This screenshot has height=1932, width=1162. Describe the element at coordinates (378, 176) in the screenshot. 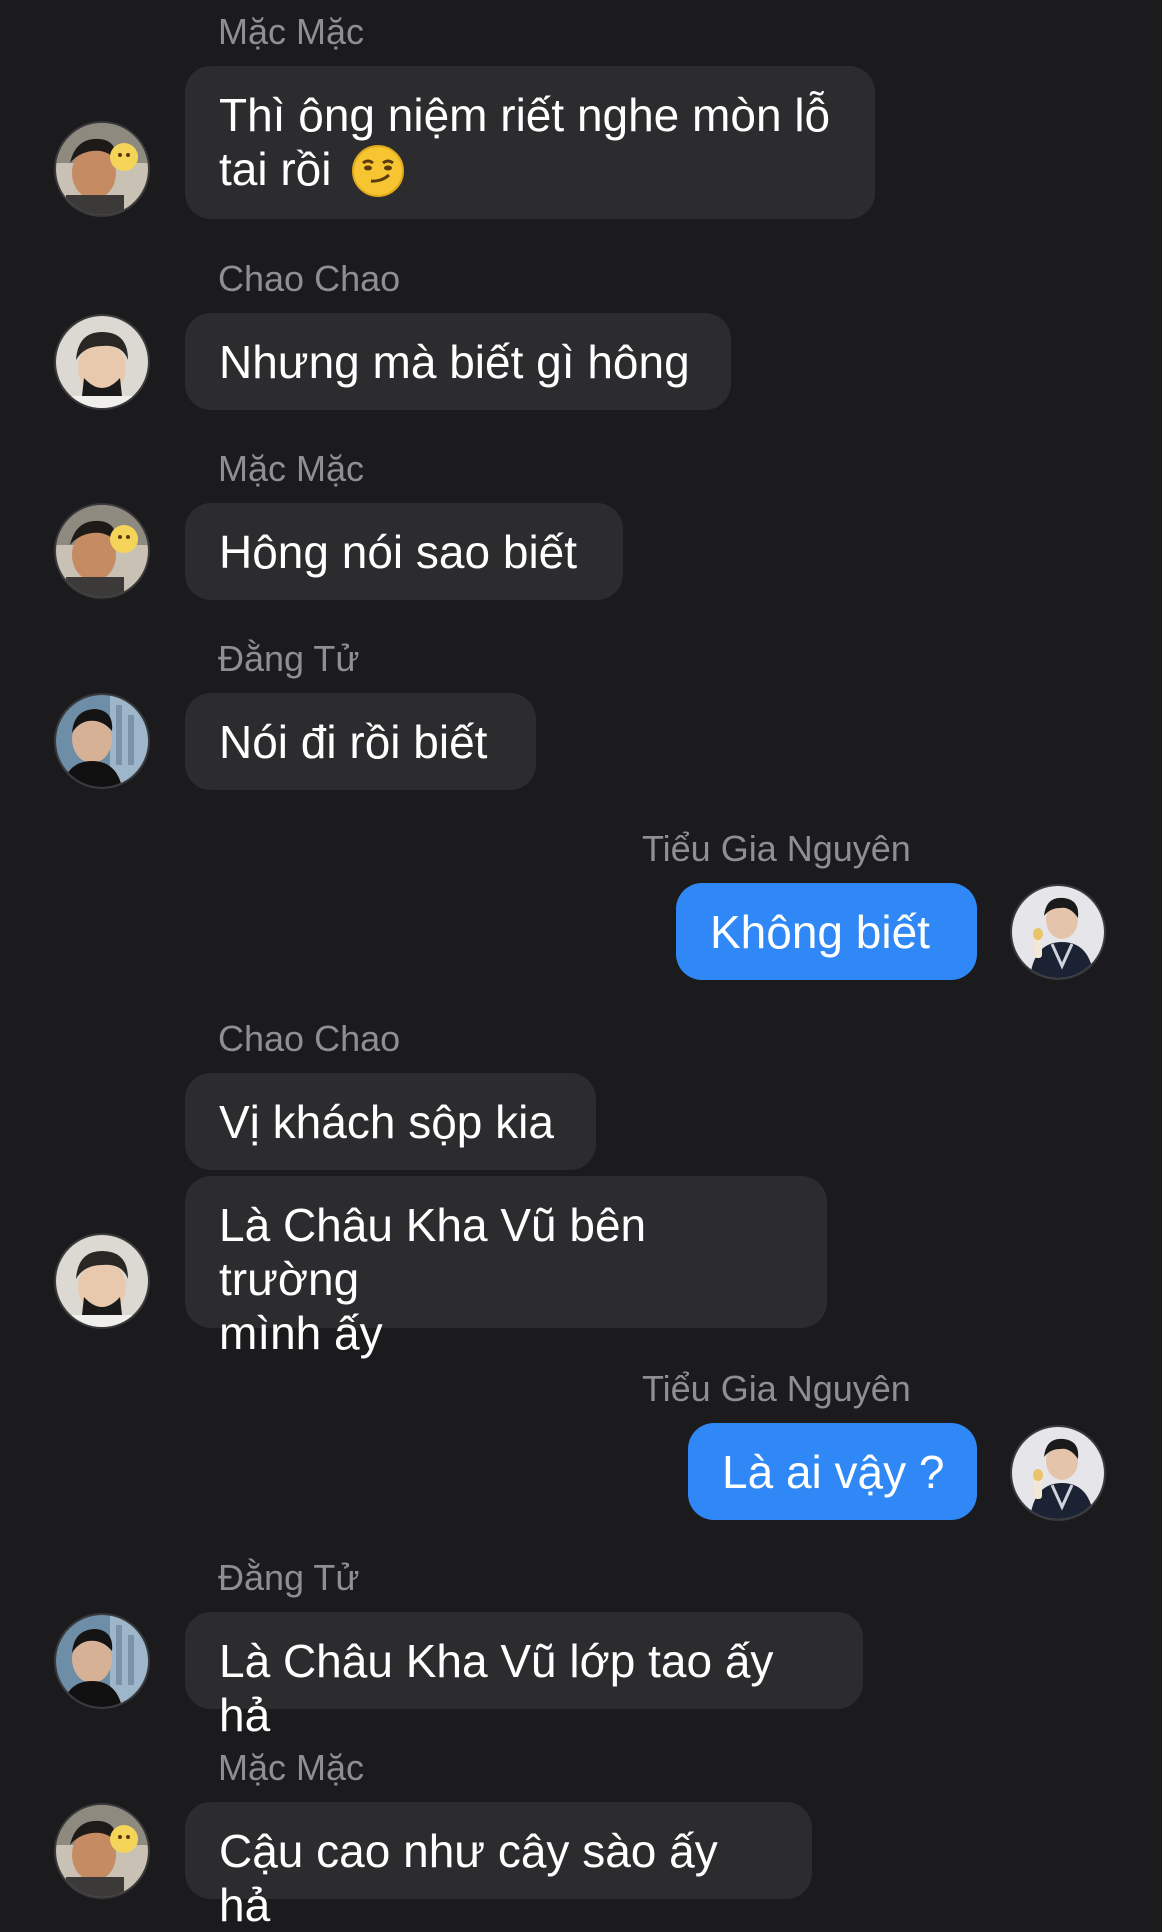

I see `smirking-face-icon` at that location.